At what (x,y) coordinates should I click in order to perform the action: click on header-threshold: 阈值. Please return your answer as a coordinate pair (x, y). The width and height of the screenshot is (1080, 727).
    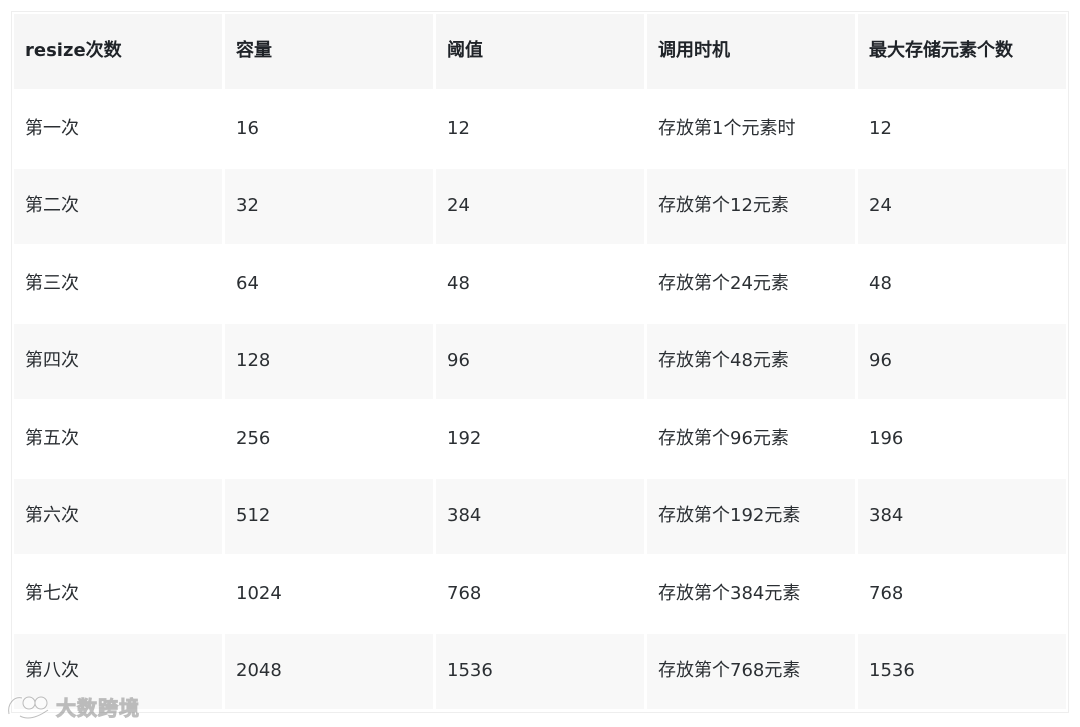
    Looking at the image, I should click on (540, 51).